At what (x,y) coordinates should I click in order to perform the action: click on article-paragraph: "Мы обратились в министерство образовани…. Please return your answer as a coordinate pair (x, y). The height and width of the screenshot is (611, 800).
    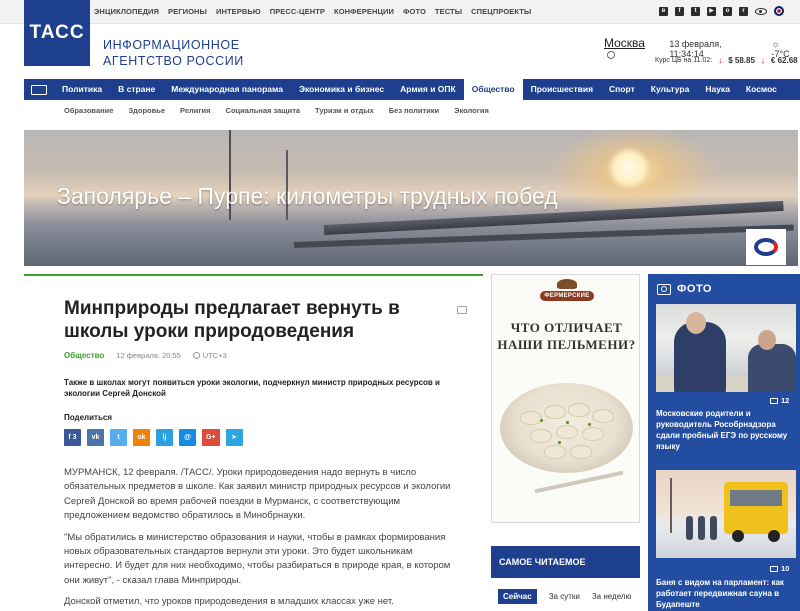
    Looking at the image, I should click on (257, 558).